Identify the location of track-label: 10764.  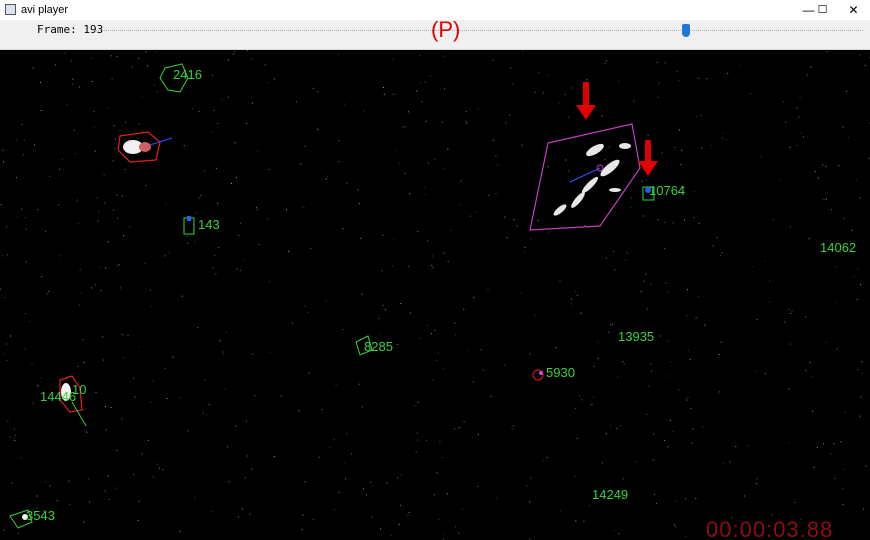
(667, 190).